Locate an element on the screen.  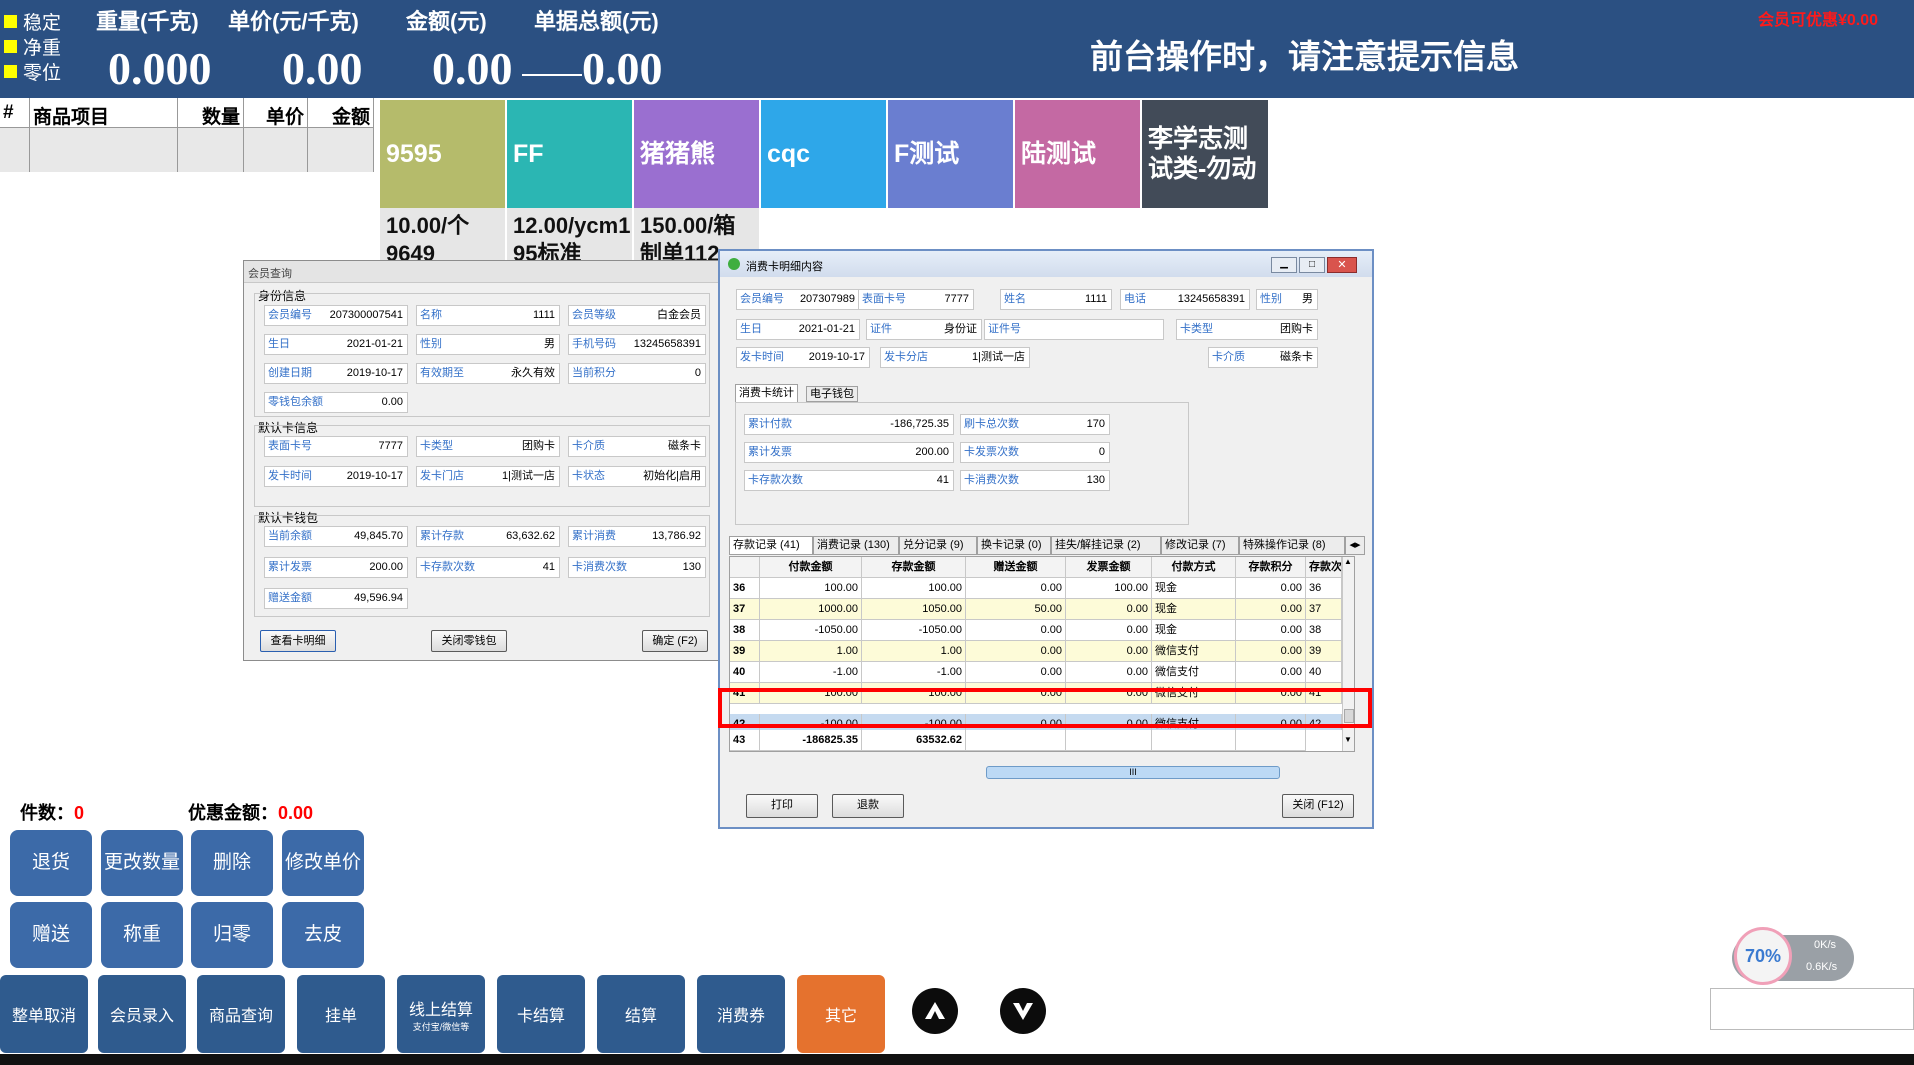
unit-price-value: 0.00 is located at coordinates (322, 68).